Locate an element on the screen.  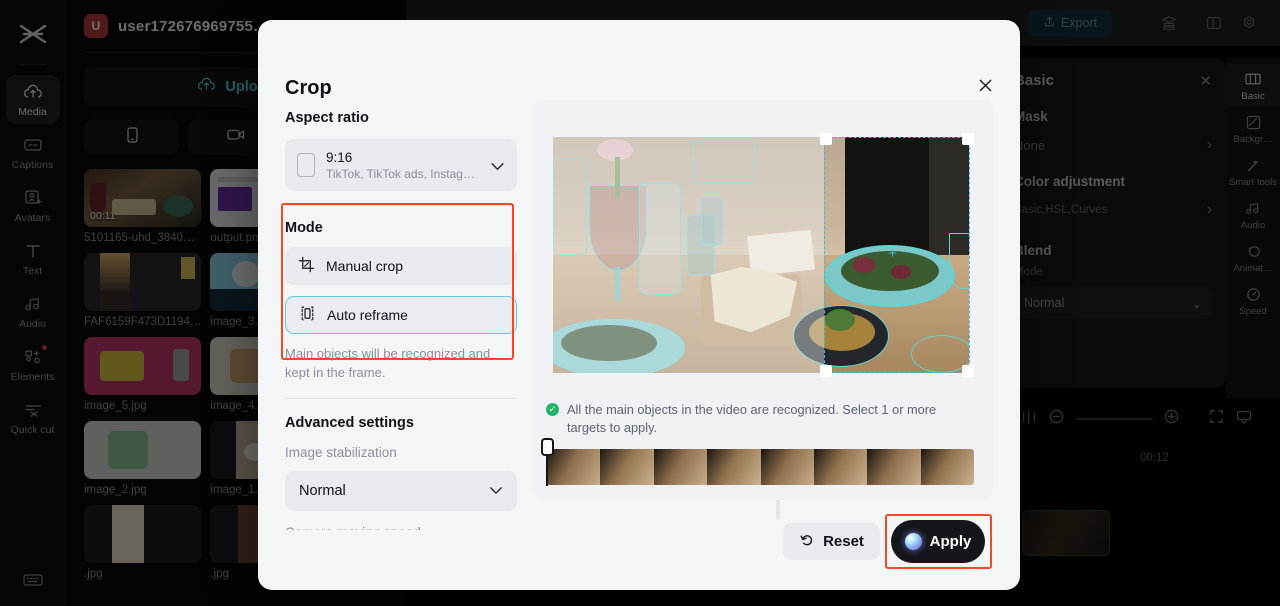
mode-option-auto-reframe: Auto reframe is located at coordinates (401, 315).